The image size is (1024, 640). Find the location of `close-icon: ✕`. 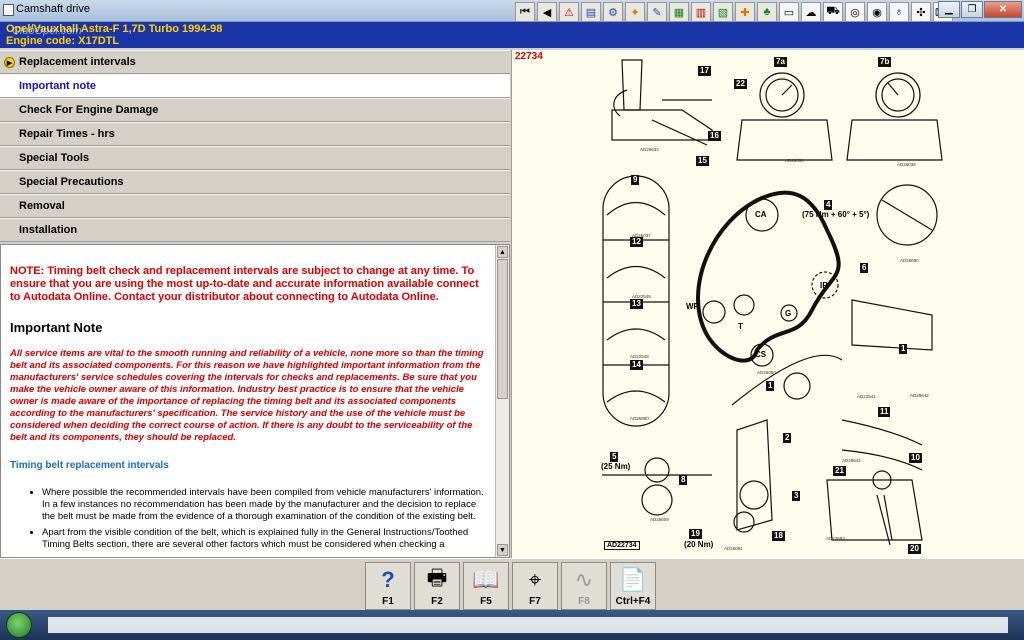

close-icon: ✕ is located at coordinates (1003, 9).